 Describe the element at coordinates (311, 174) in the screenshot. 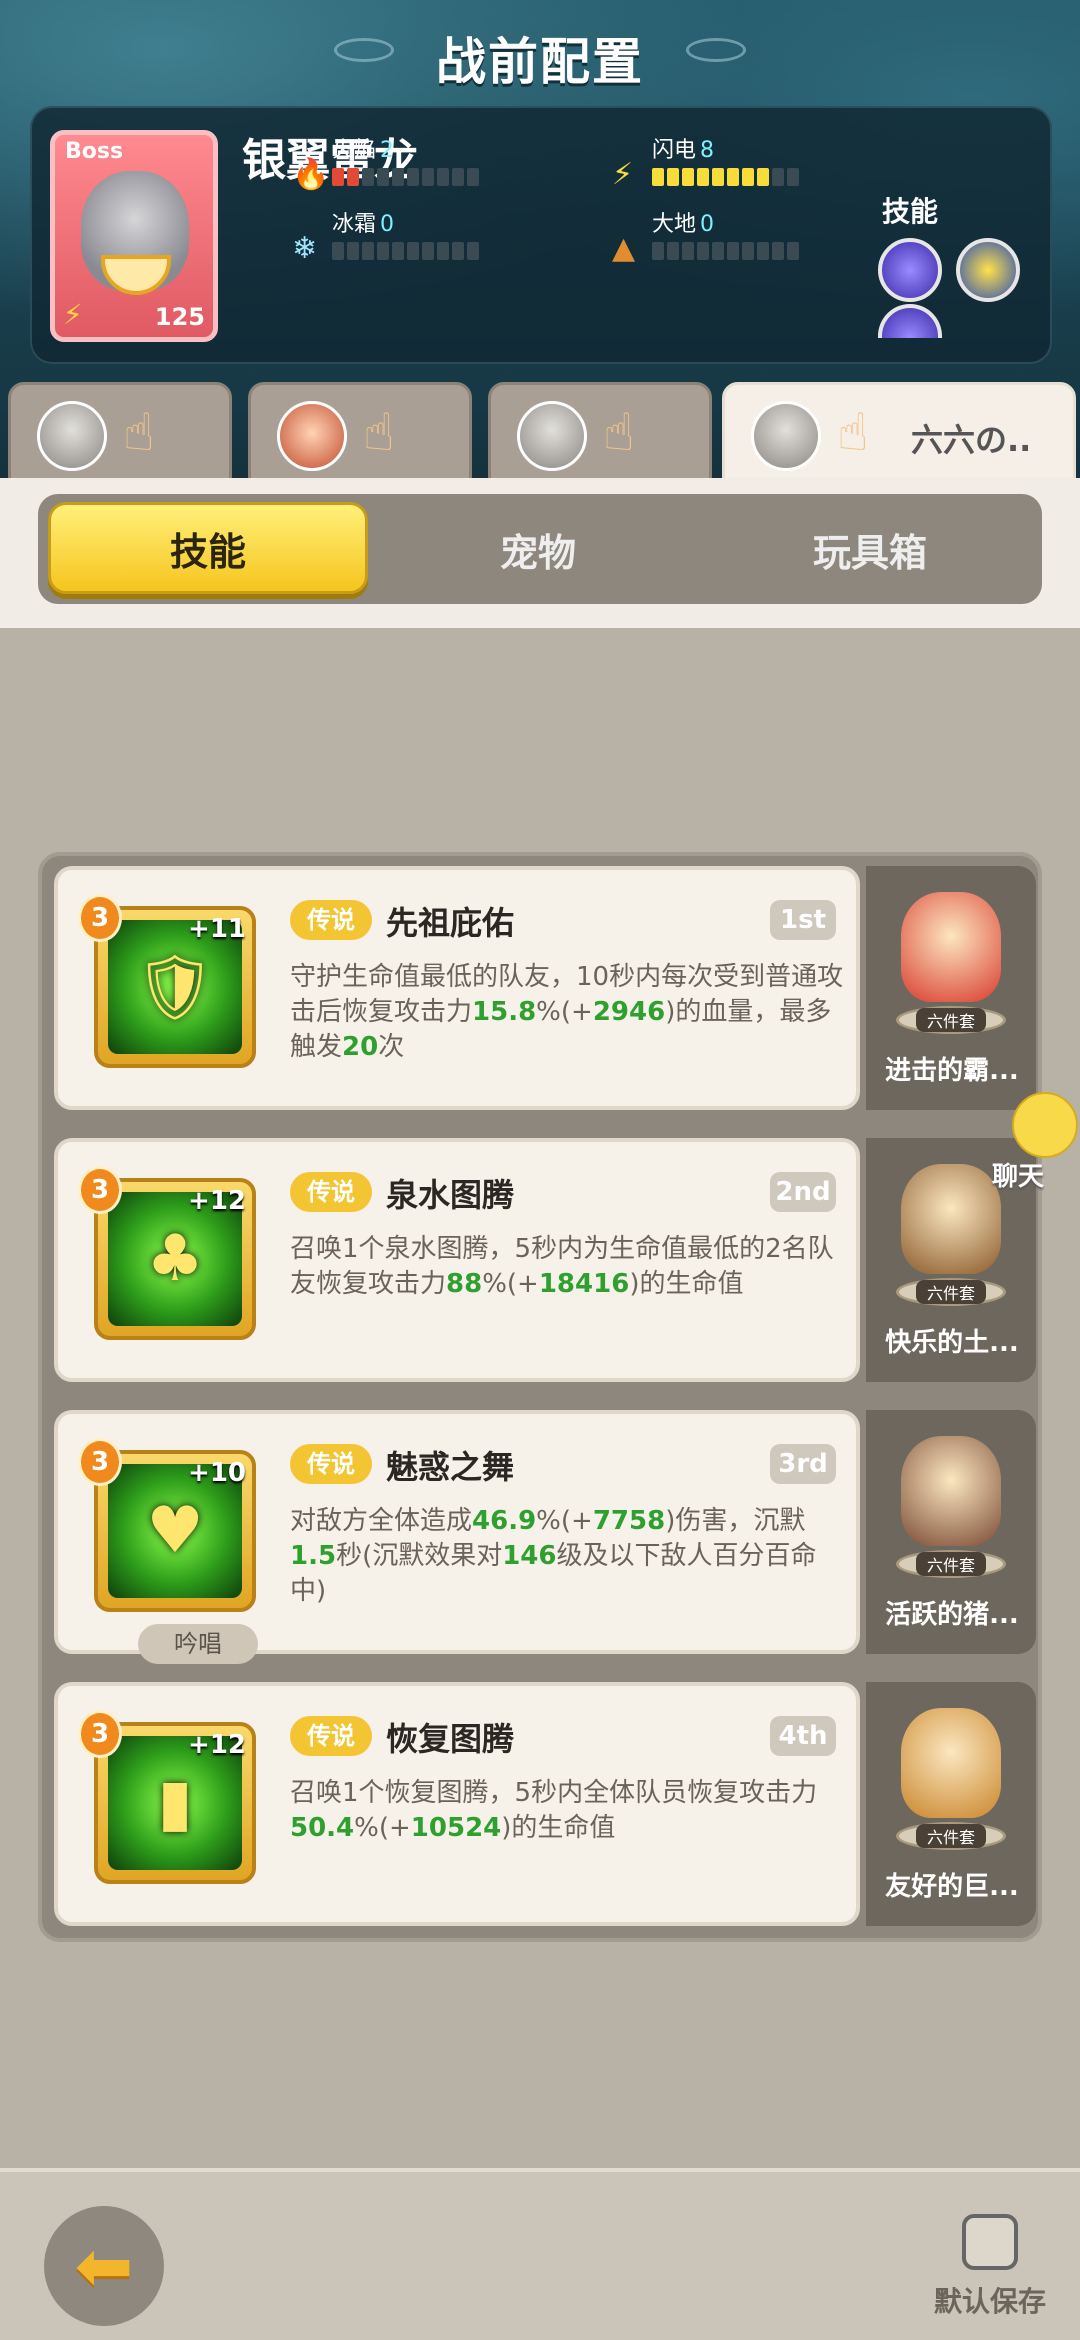

I see `flame-icon: 🔥` at that location.